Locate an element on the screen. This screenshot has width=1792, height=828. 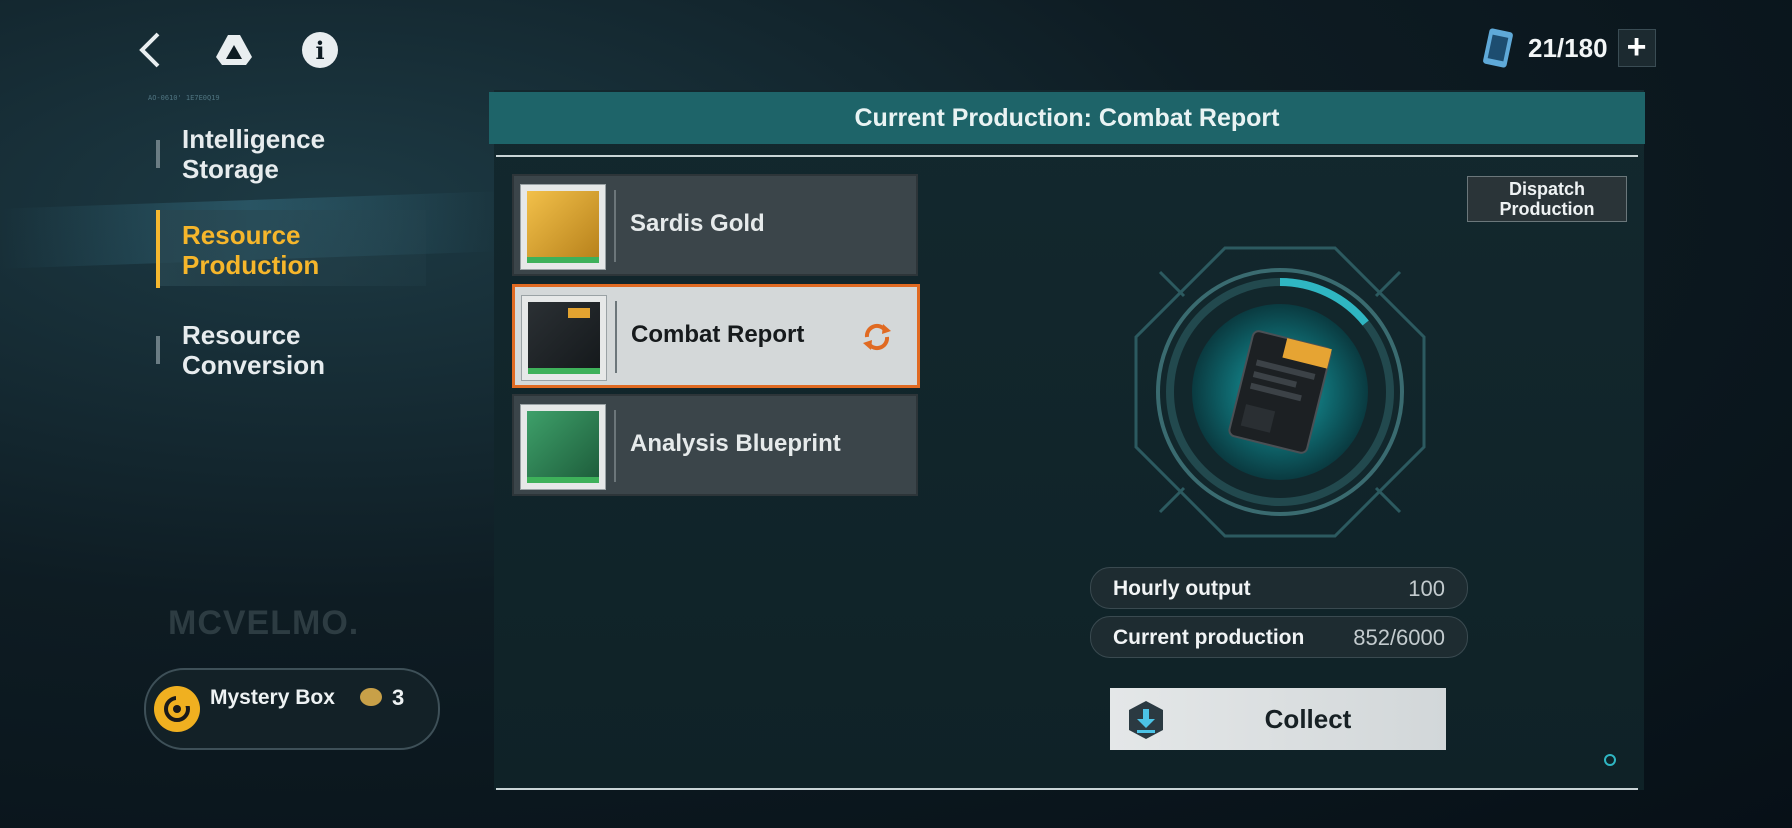
current-production-value: 852/6000 is located at coordinates (1399, 637).